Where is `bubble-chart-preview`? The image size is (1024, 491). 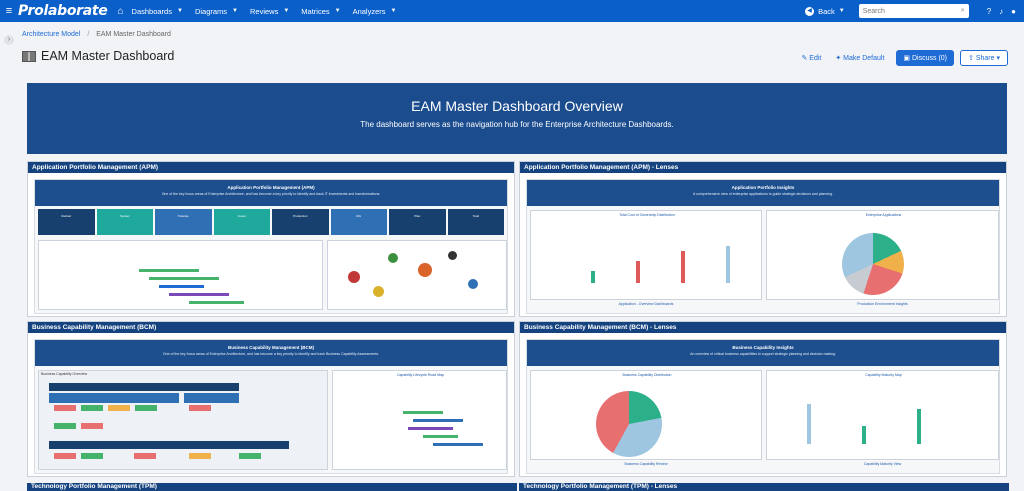 bubble-chart-preview is located at coordinates (417, 275).